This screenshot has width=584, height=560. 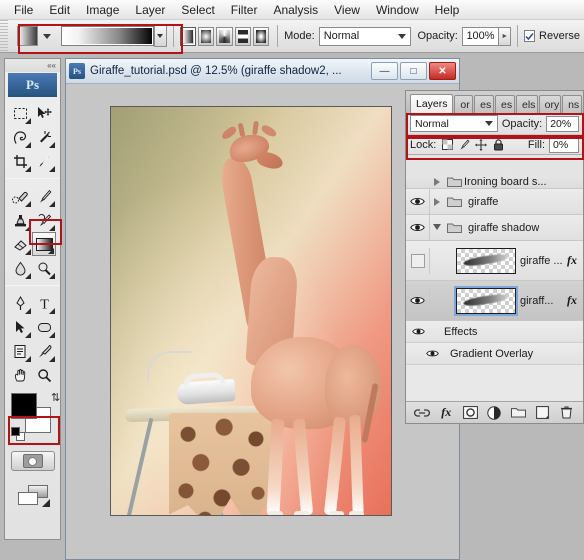 I want to click on delete-layer-icon, so click(x=567, y=413).